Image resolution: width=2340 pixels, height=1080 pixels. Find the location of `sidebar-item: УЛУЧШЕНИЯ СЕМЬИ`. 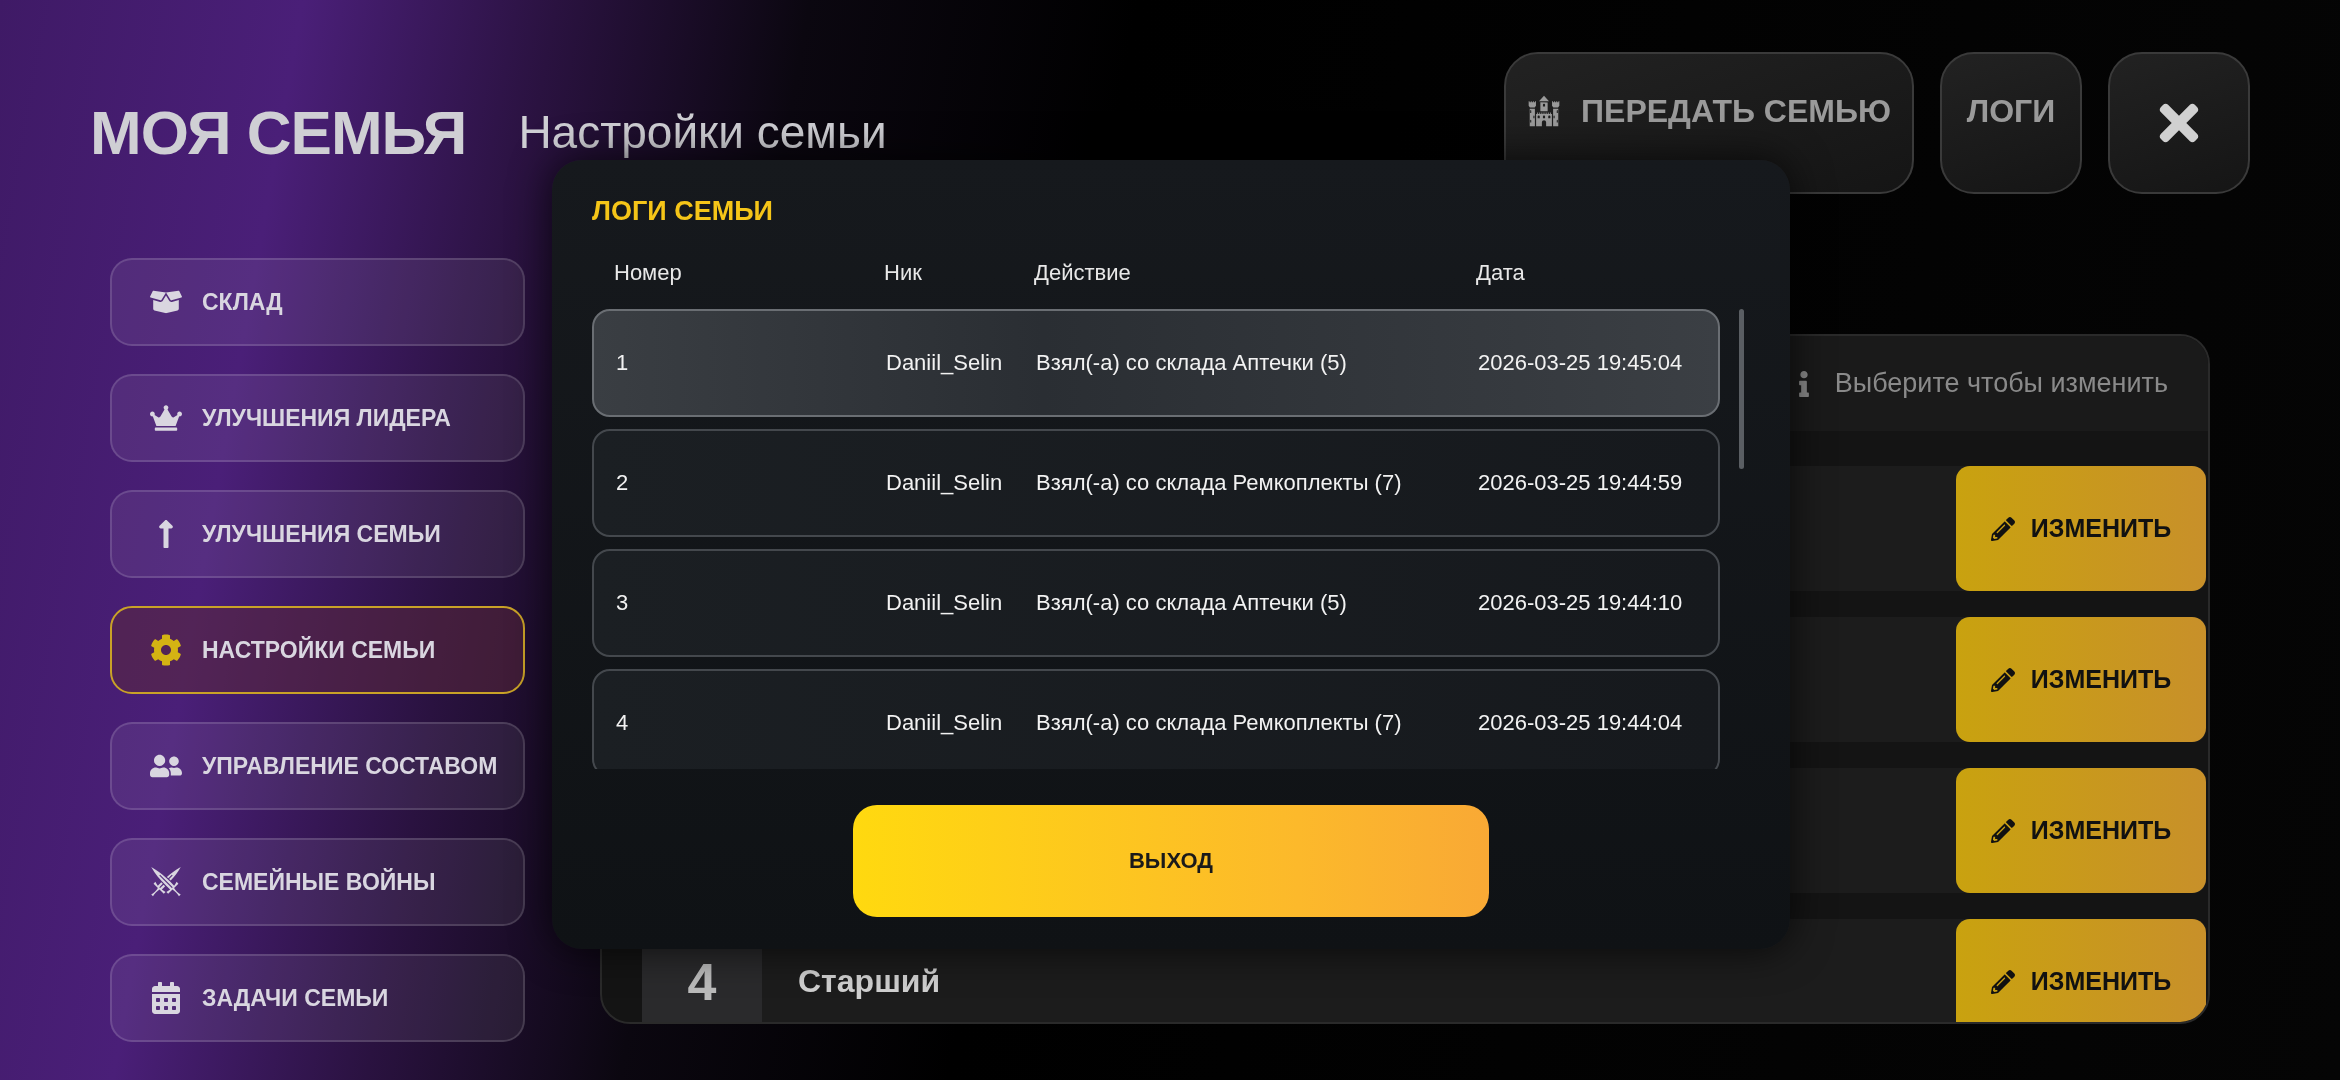

sidebar-item: УЛУЧШЕНИЯ СЕМЬИ is located at coordinates (317, 534).